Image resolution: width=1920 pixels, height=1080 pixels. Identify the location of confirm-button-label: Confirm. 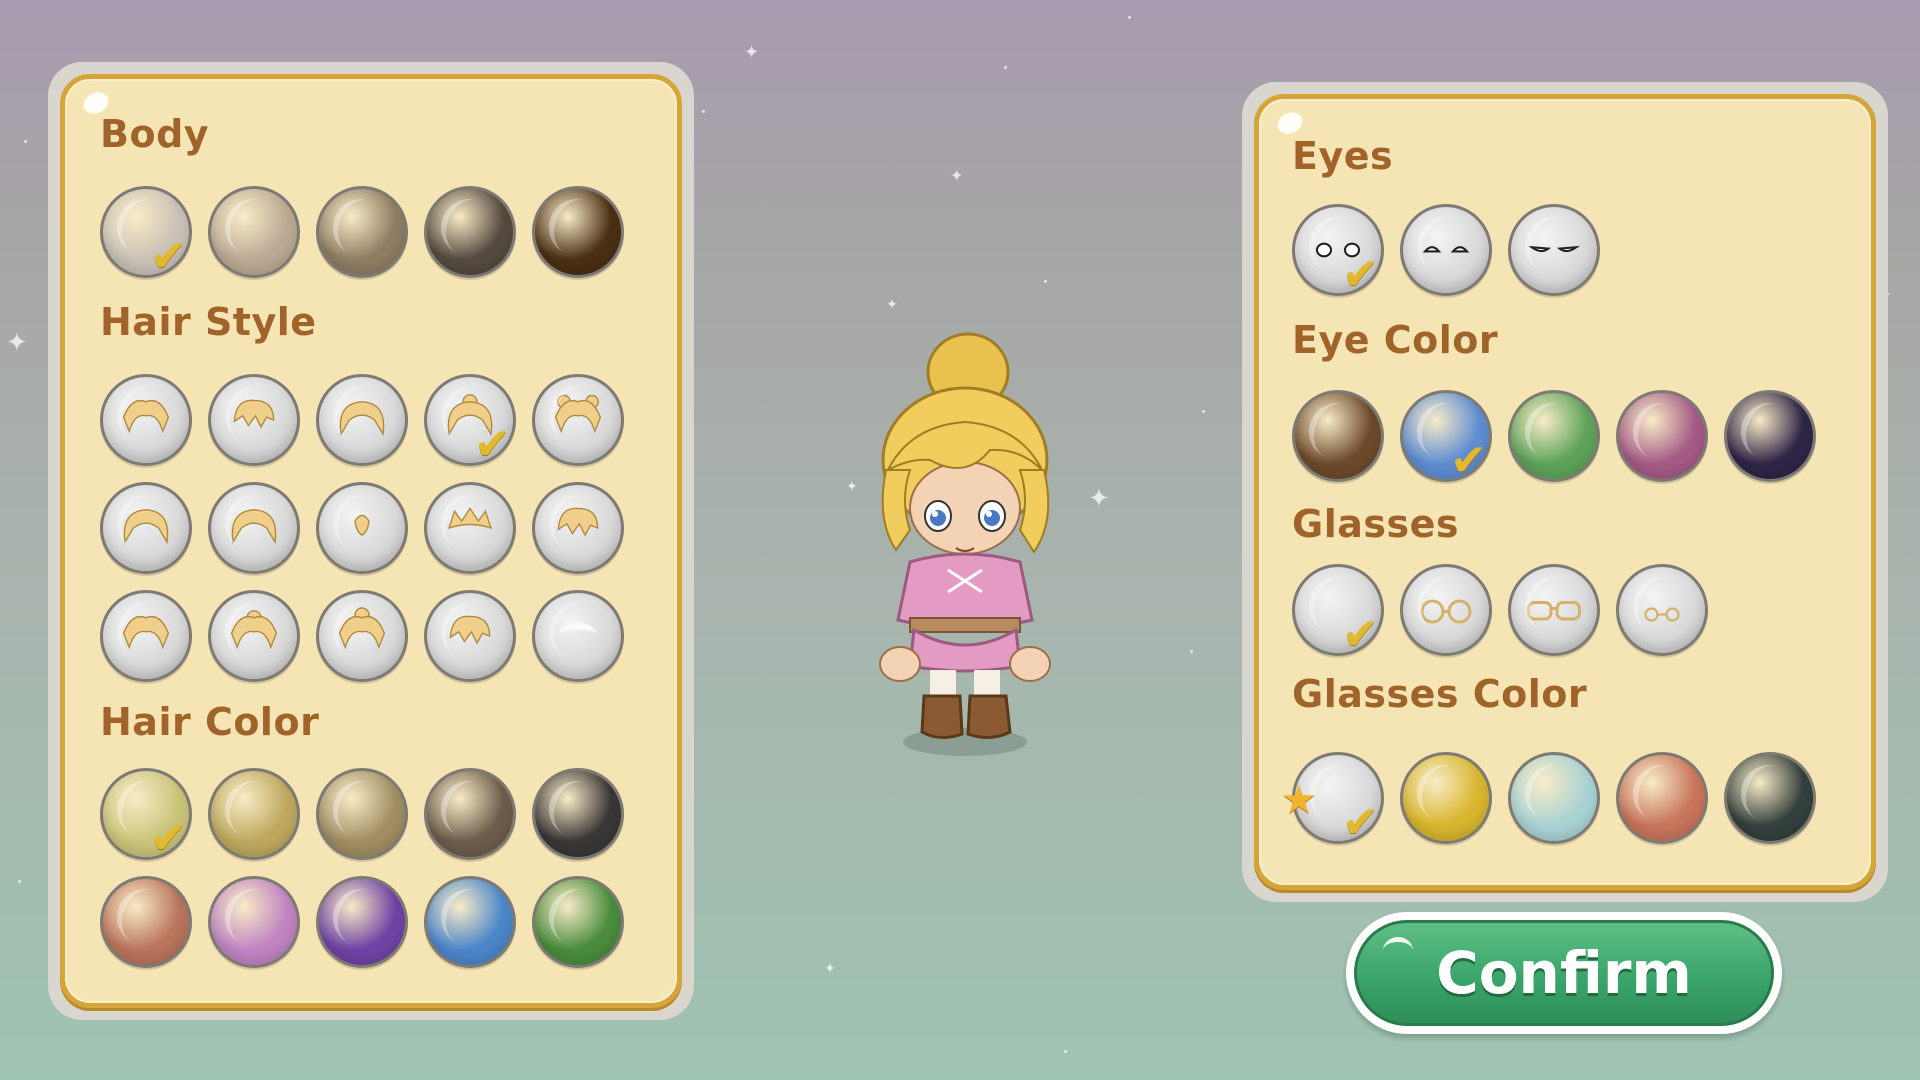
(1564, 973).